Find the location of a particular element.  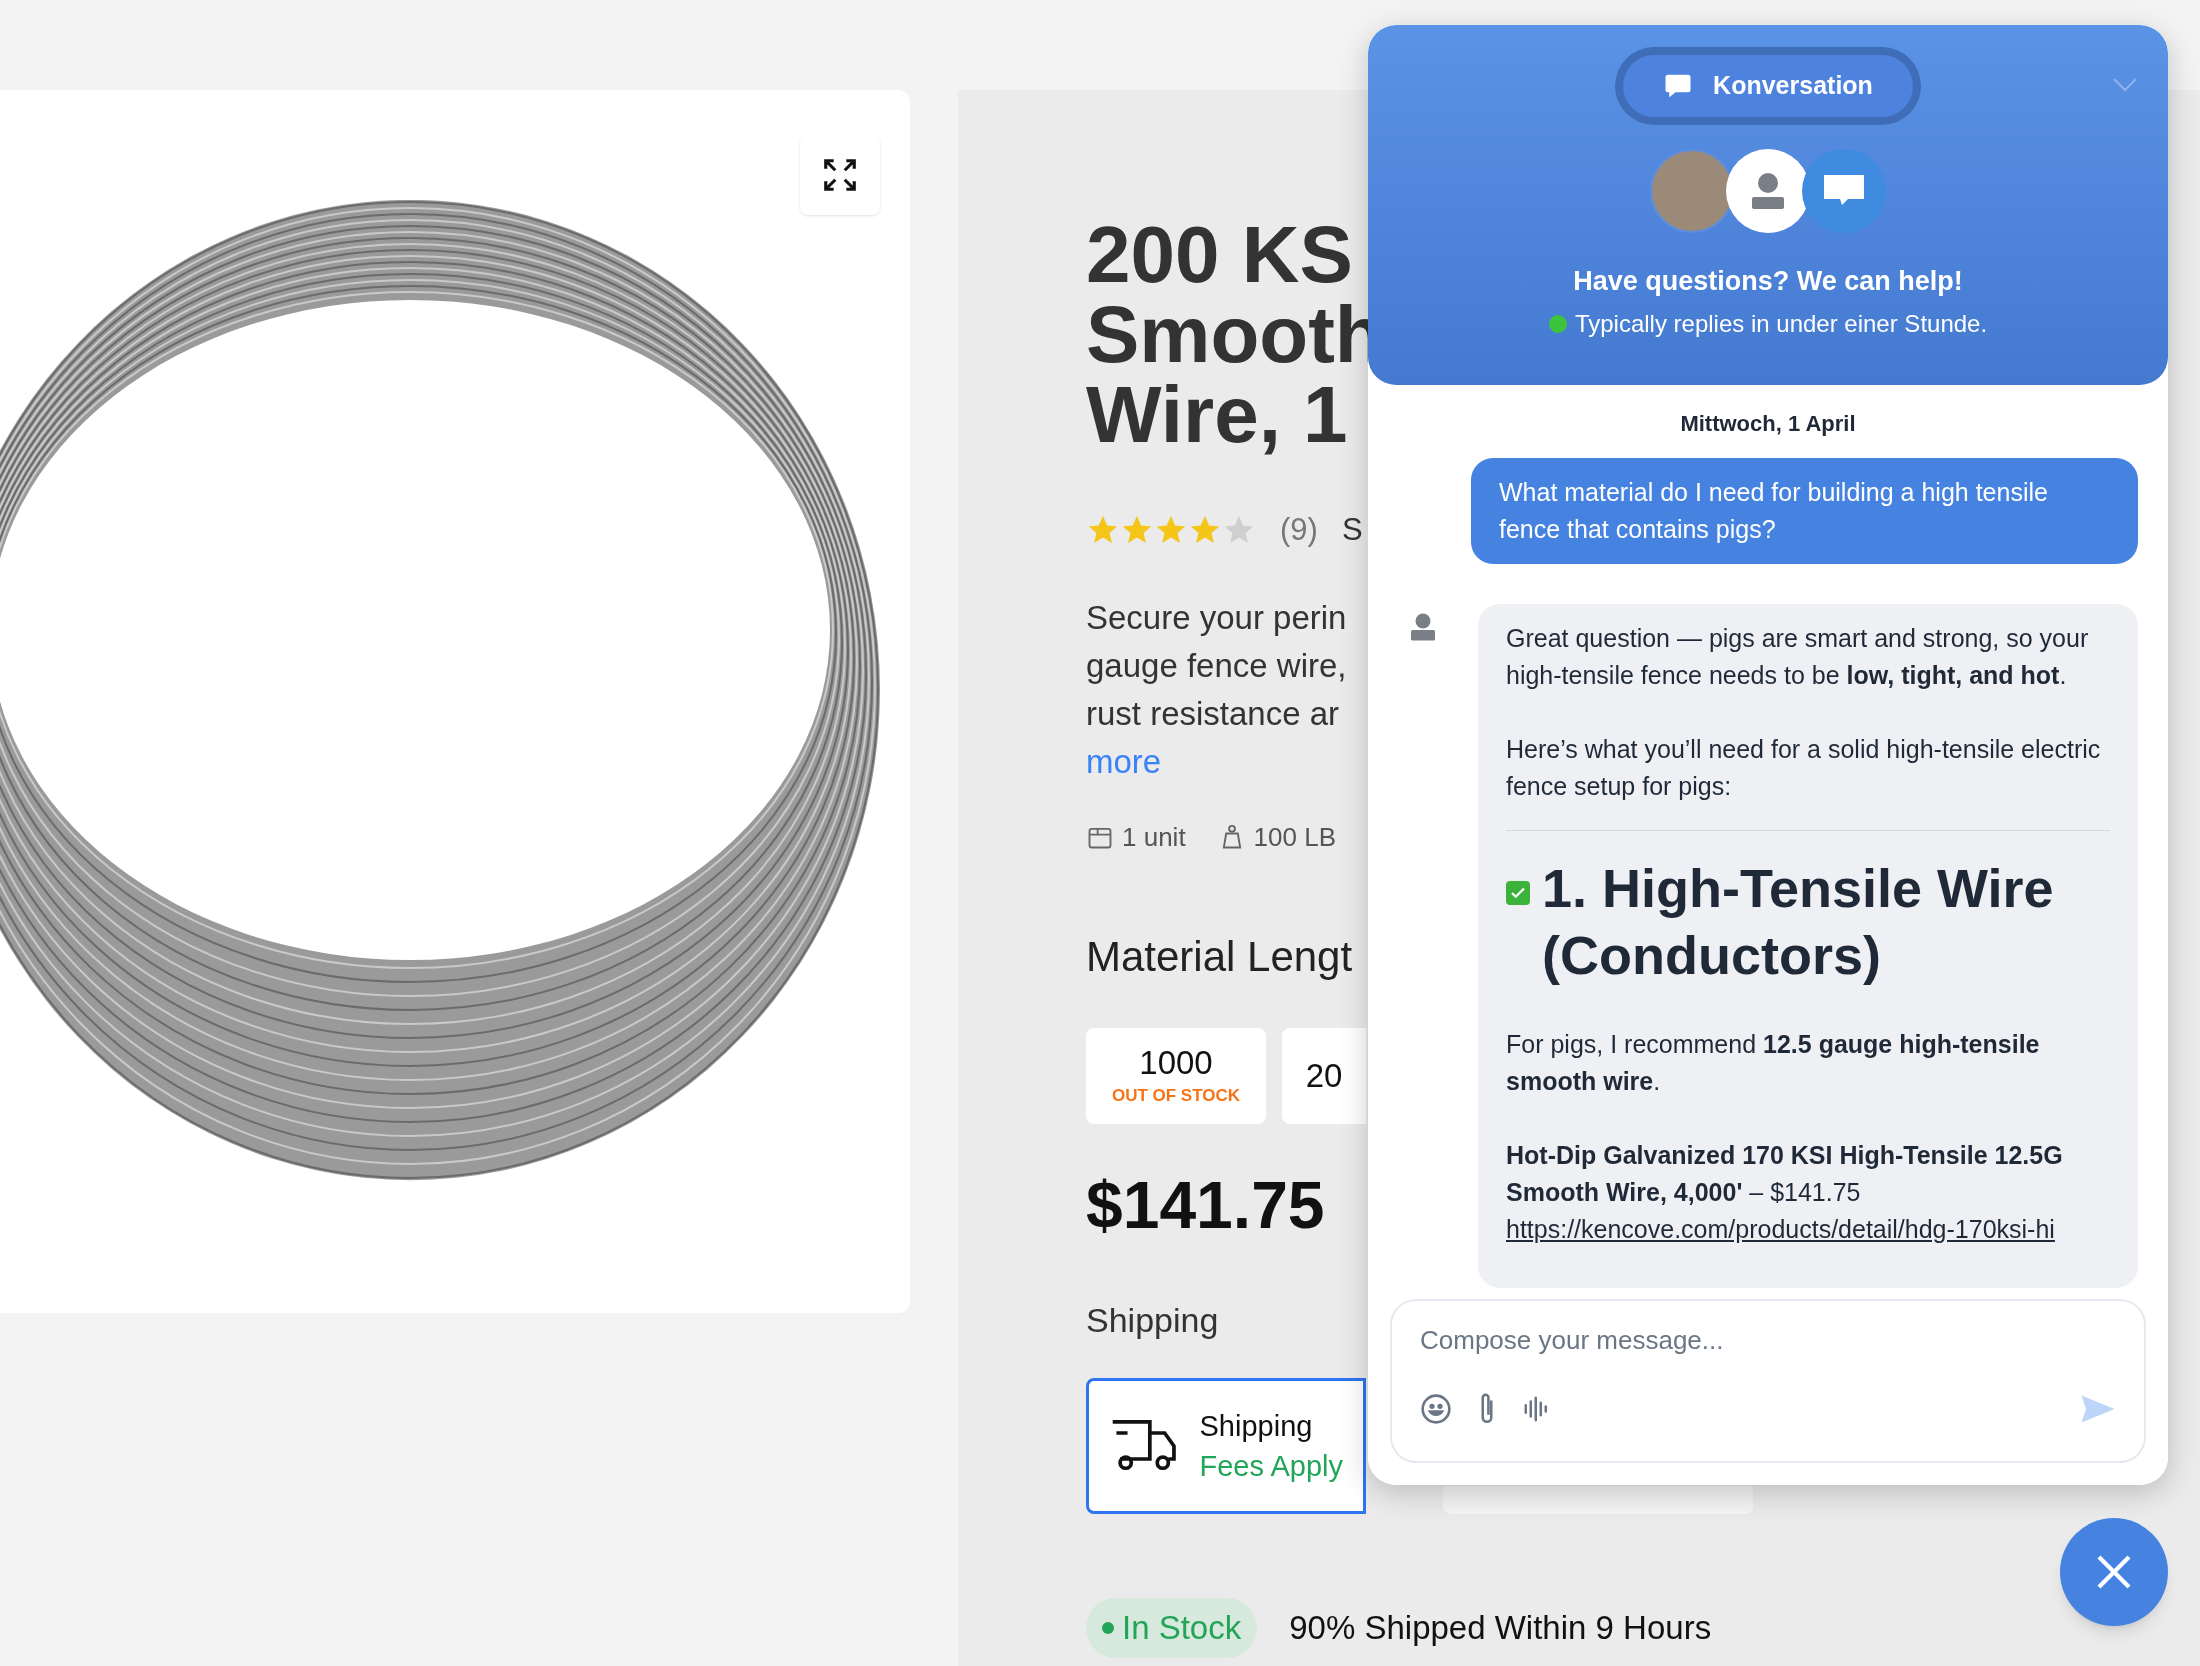

description-text: gauge fence wire, is located at coordinates (1216, 665).